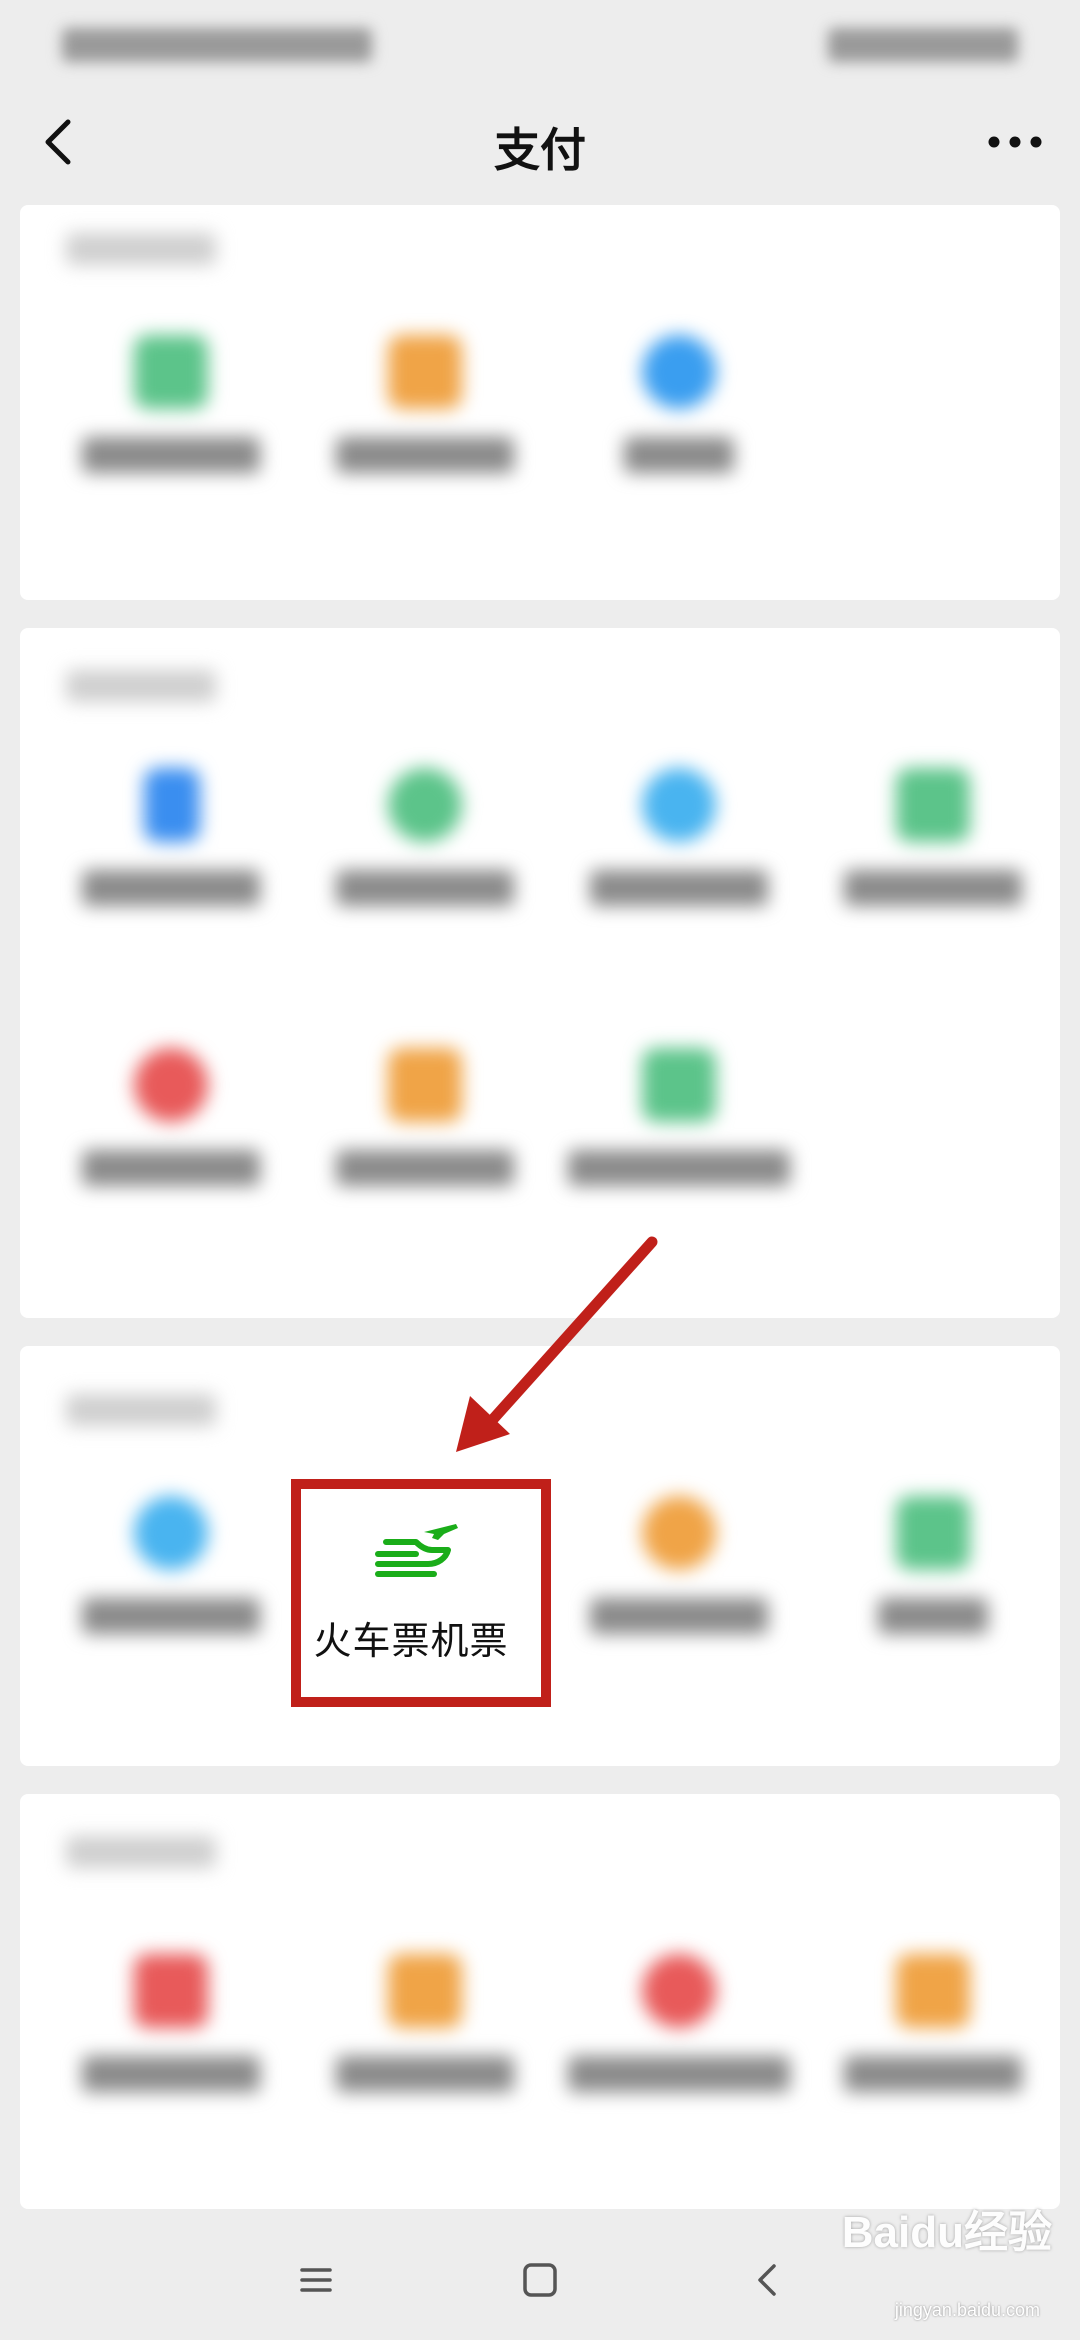  Describe the element at coordinates (421, 1593) in the screenshot. I see `highlight-annotation-box` at that location.